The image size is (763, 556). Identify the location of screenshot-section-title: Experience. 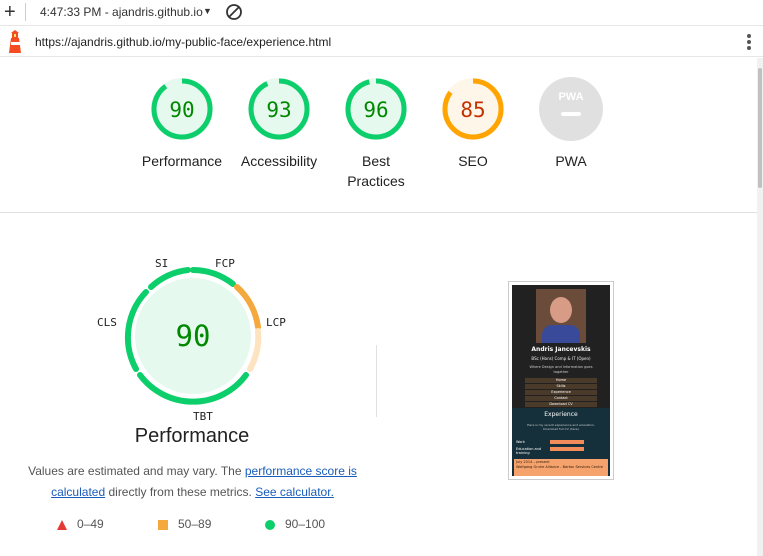
(561, 414).